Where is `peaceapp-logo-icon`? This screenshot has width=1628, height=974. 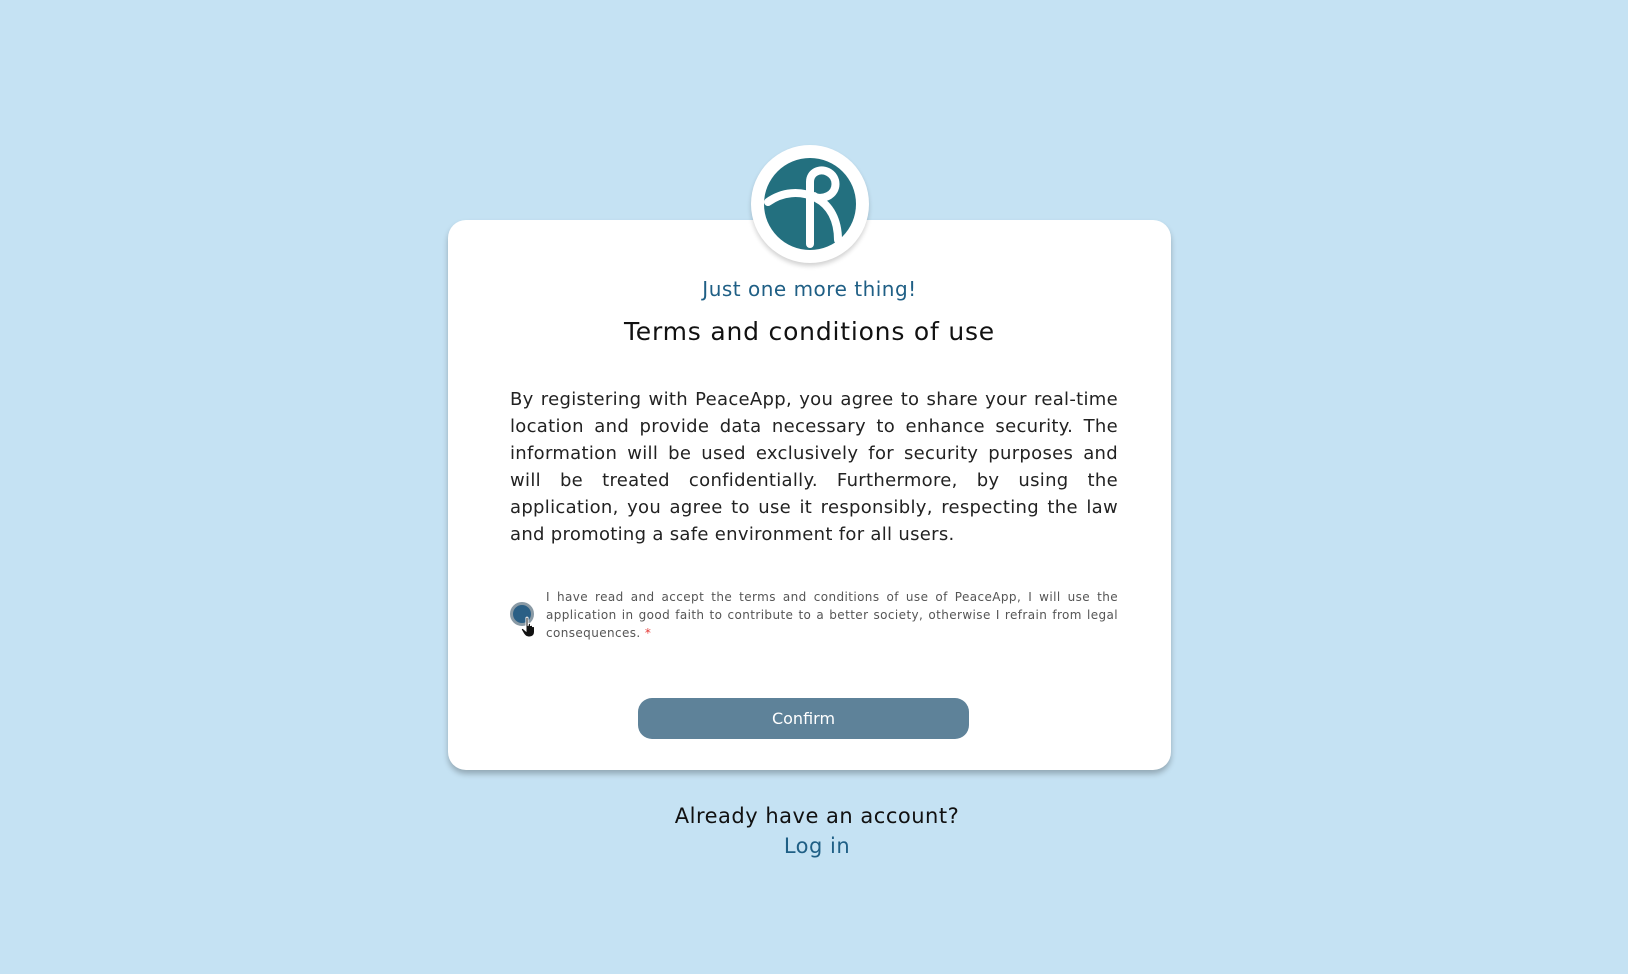
peaceapp-logo-icon is located at coordinates (810, 204).